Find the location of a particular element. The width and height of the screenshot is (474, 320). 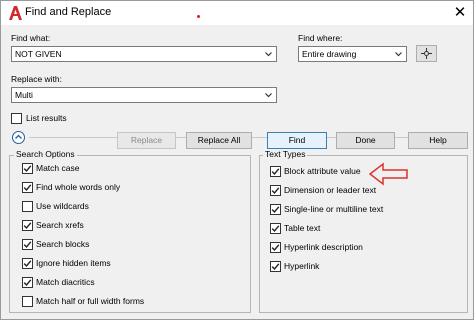

annotation-arrow-icon is located at coordinates (388, 174).